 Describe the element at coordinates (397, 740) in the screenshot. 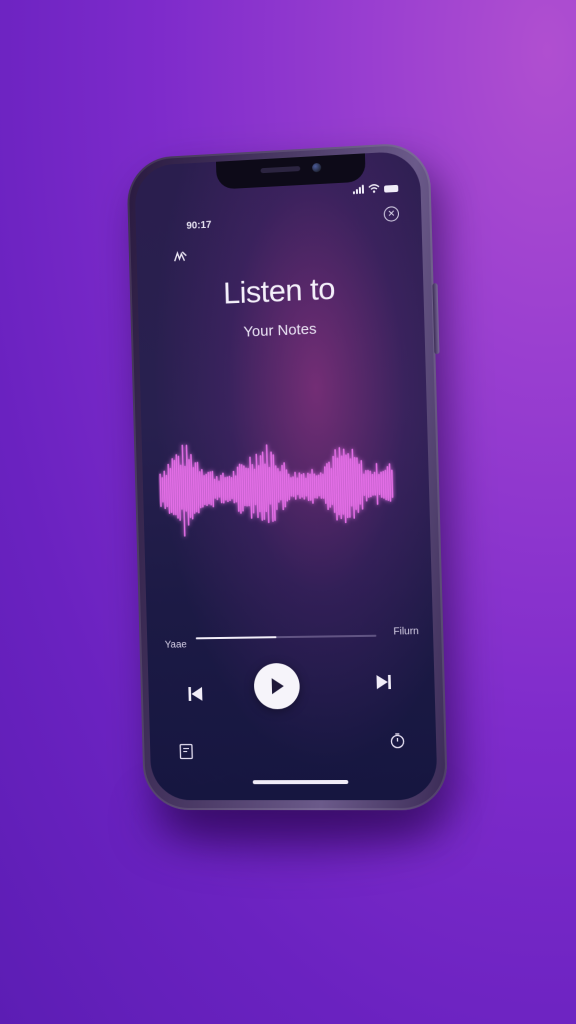

I see `timer-icon` at that location.